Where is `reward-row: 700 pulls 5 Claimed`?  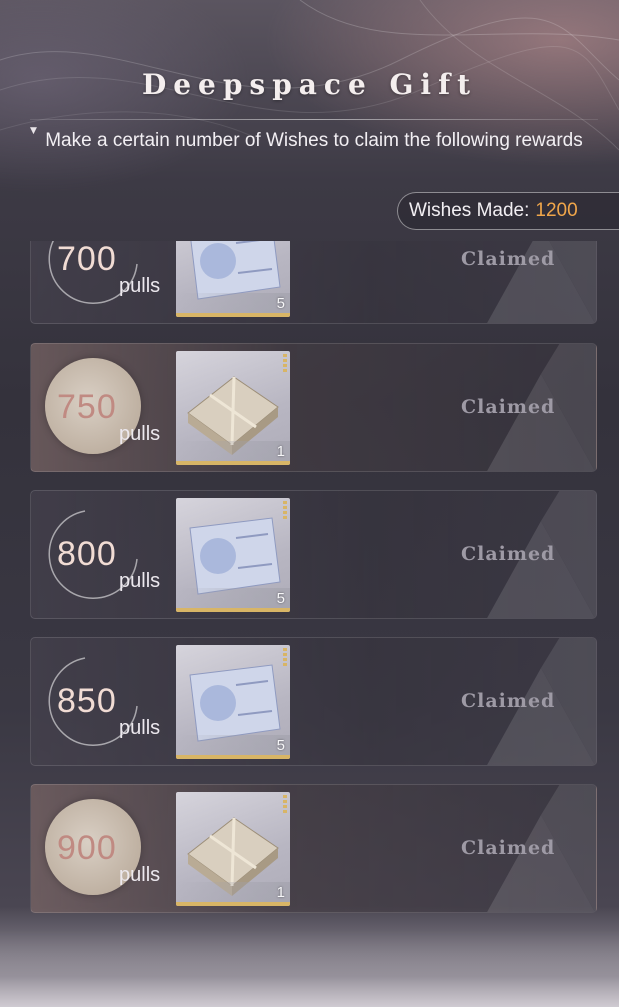
reward-row: 700 pulls 5 Claimed is located at coordinates (313, 282).